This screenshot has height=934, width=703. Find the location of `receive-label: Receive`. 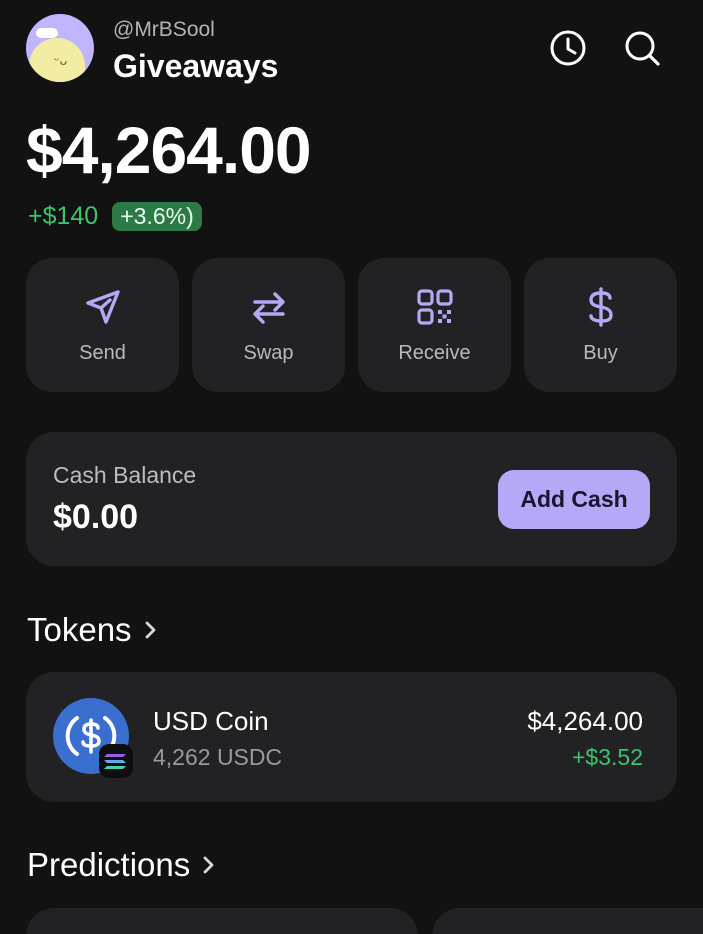

receive-label: Receive is located at coordinates (434, 353).